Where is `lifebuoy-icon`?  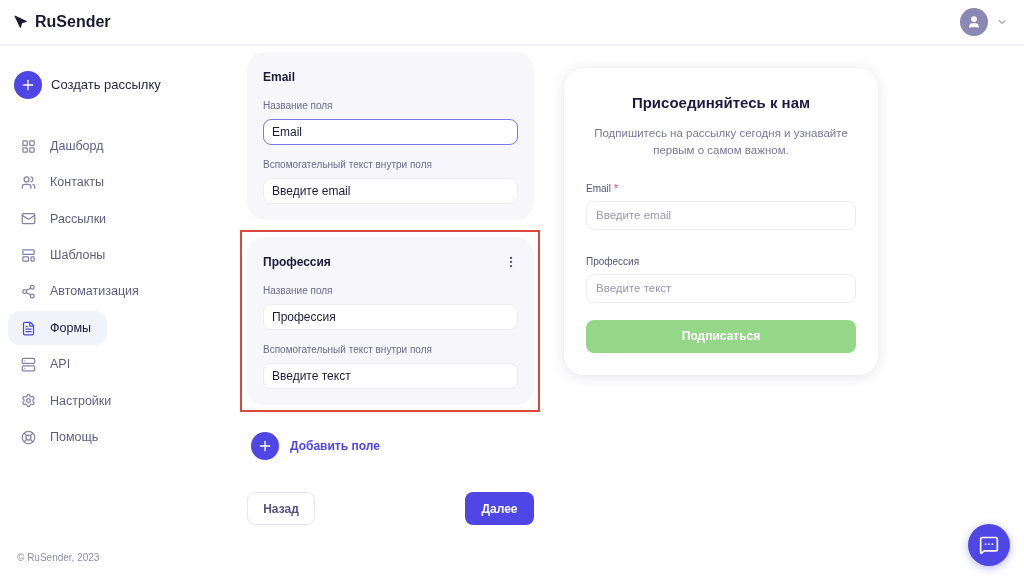 lifebuoy-icon is located at coordinates (28, 437).